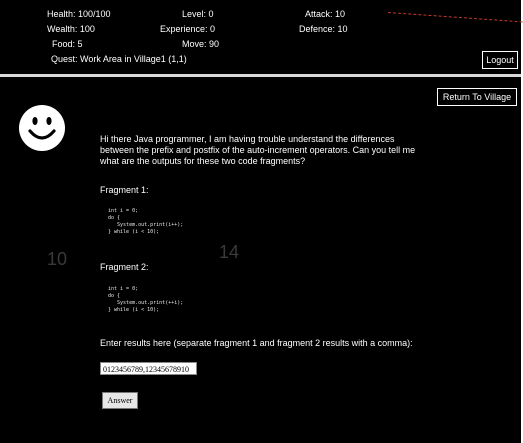 The width and height of the screenshot is (523, 443). What do you see at coordinates (229, 252) in the screenshot?
I see `ghost-number-right: 14` at bounding box center [229, 252].